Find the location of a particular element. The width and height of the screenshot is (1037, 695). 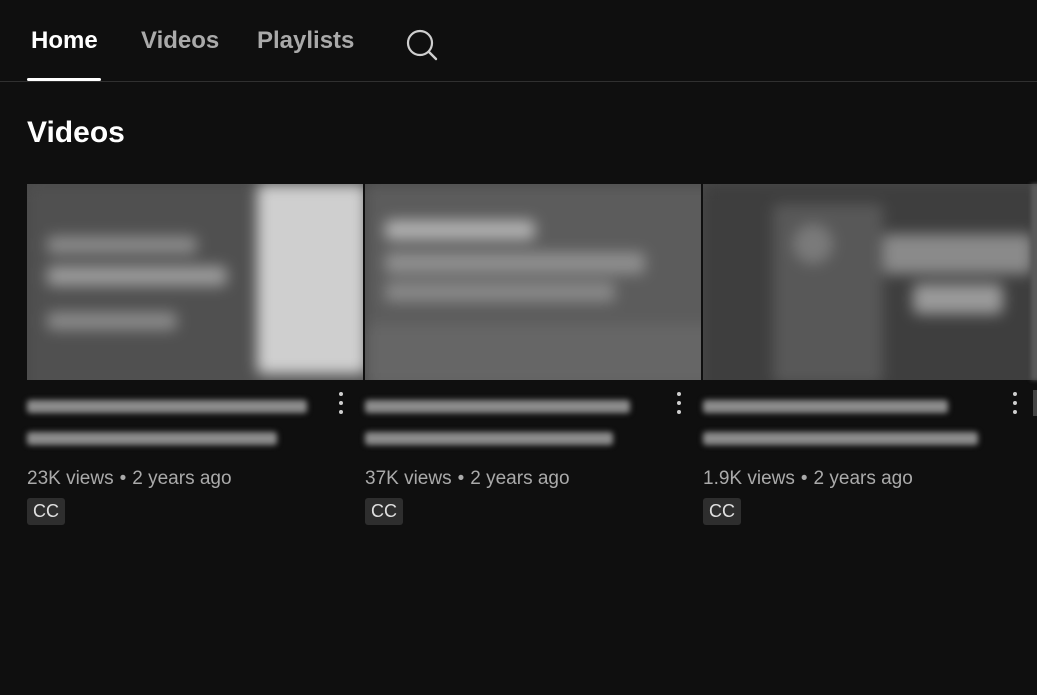

video-meta: 1.9K views • 2 years ago is located at coordinates (808, 479).